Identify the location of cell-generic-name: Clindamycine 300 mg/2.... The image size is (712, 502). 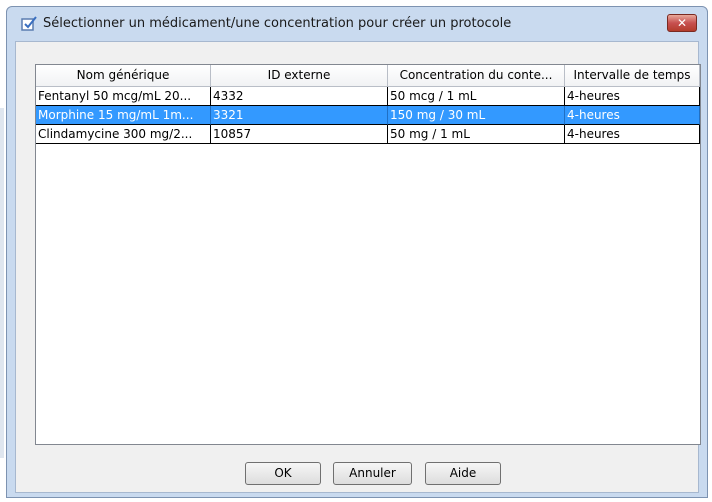
(123, 134).